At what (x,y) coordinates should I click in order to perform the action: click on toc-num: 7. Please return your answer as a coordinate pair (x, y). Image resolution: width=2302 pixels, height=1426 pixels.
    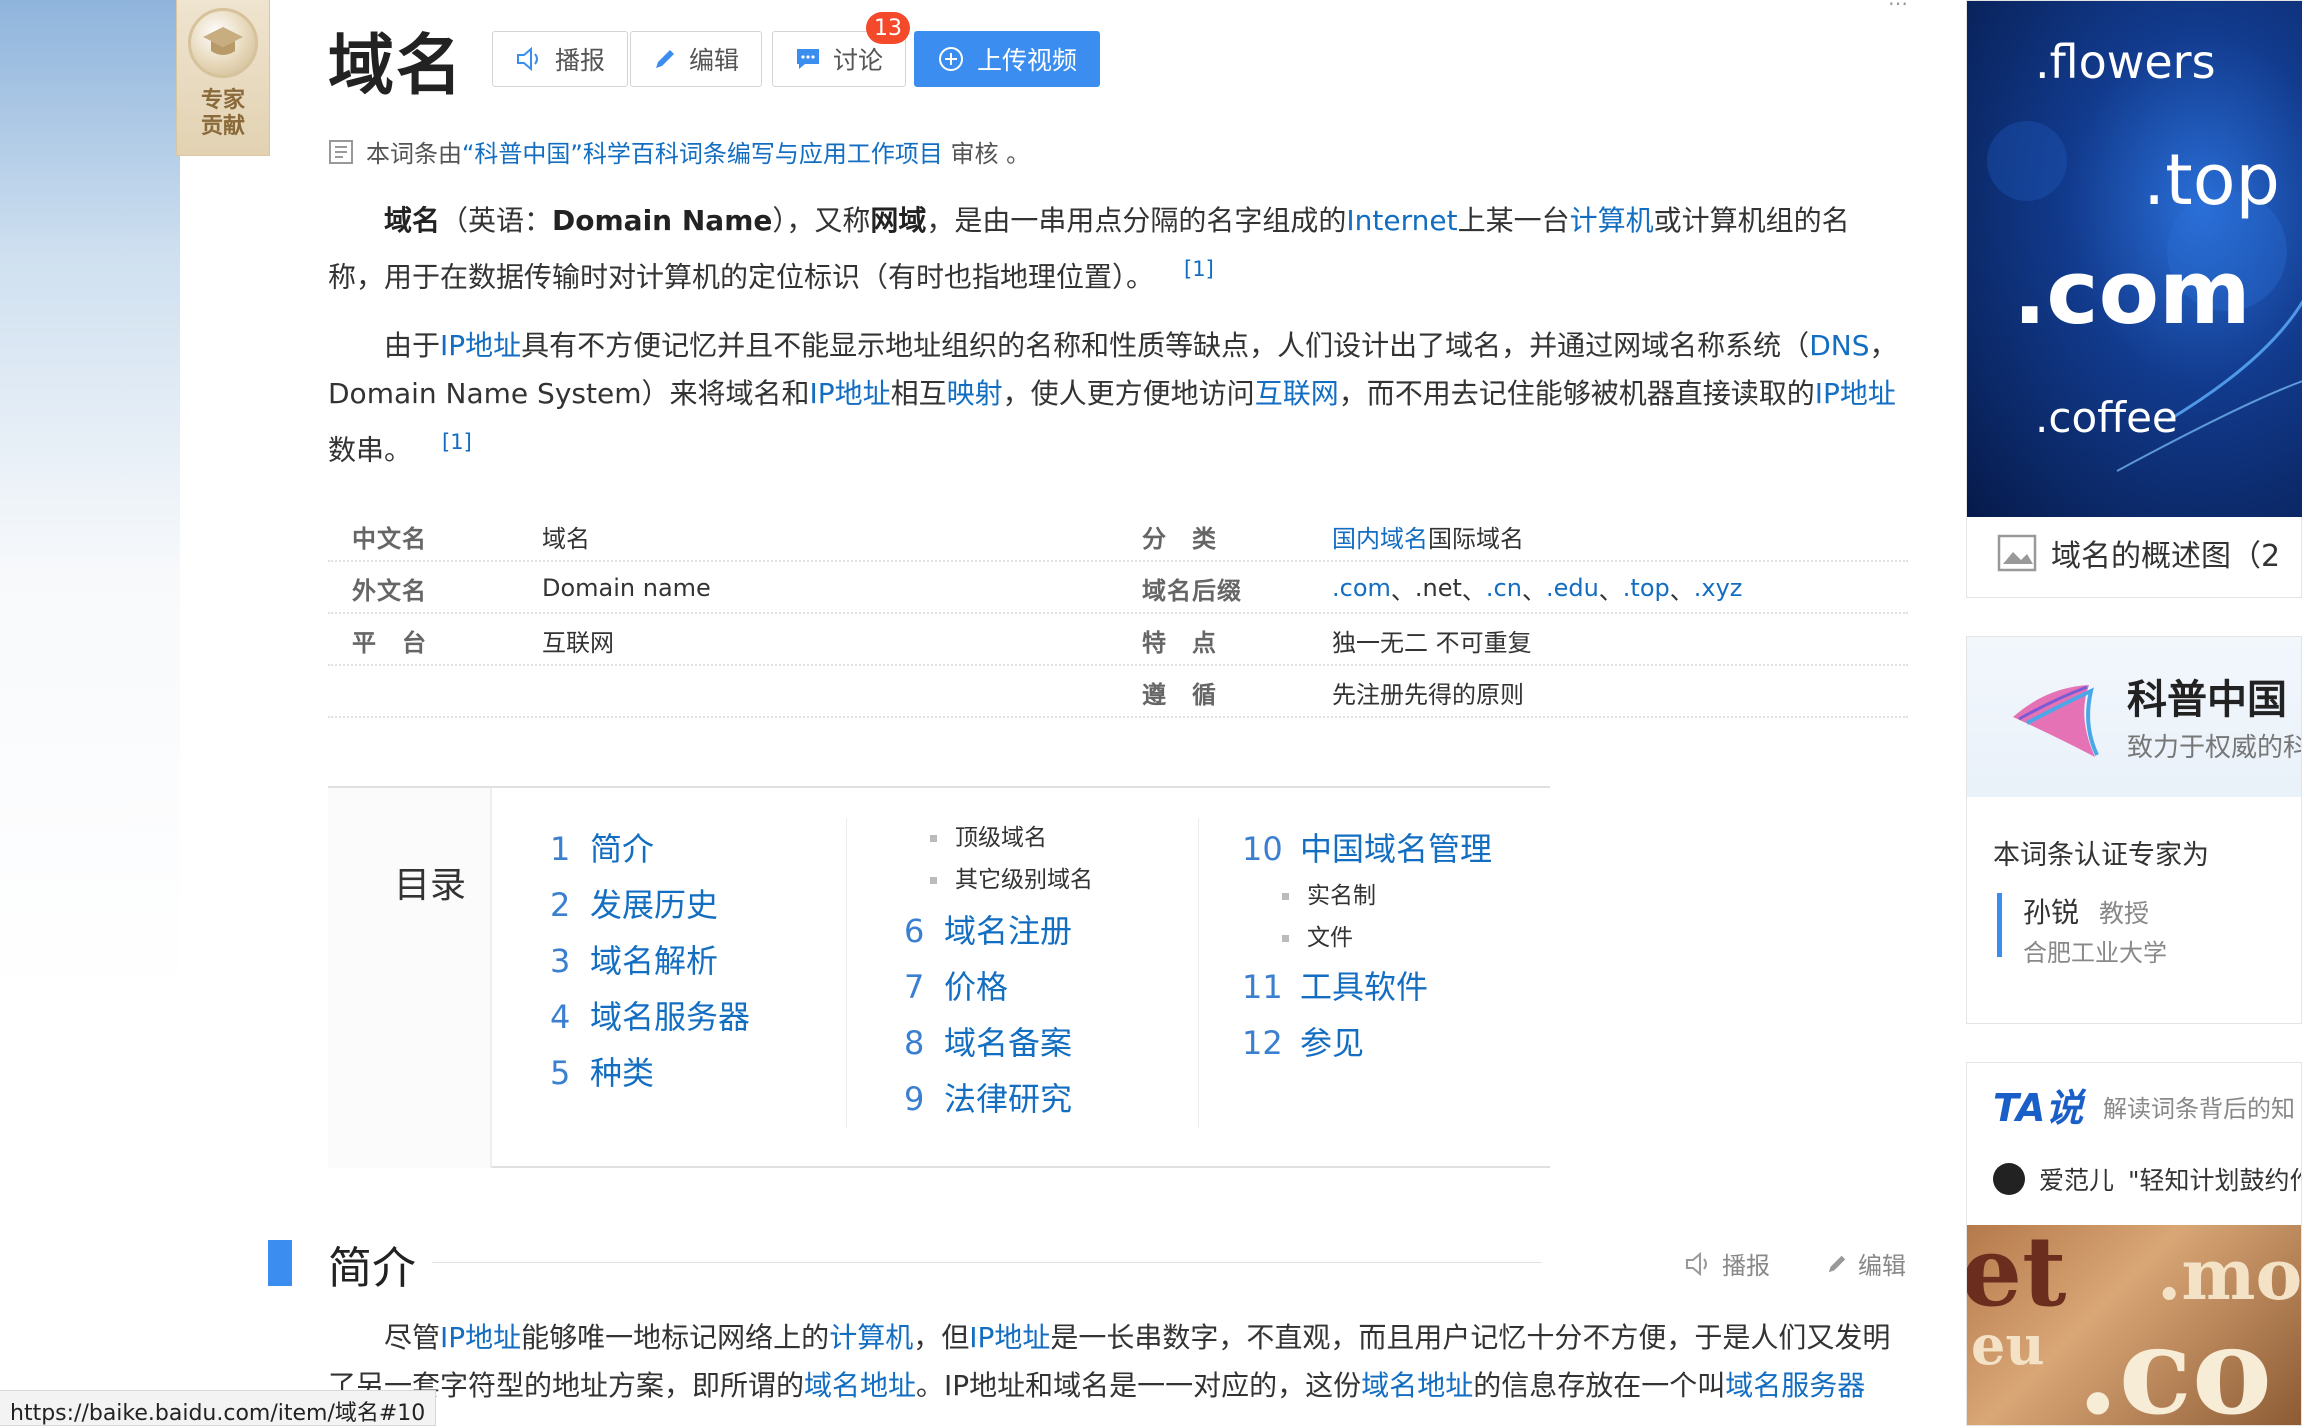
    Looking at the image, I should click on (914, 987).